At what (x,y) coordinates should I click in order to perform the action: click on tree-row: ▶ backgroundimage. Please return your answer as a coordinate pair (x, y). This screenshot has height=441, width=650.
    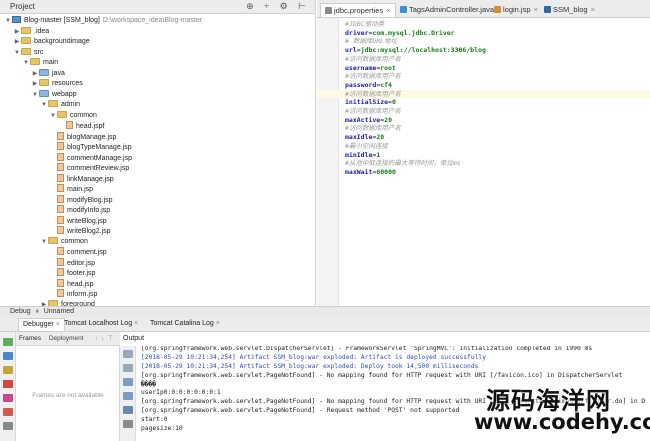
    Looking at the image, I should click on (45, 42).